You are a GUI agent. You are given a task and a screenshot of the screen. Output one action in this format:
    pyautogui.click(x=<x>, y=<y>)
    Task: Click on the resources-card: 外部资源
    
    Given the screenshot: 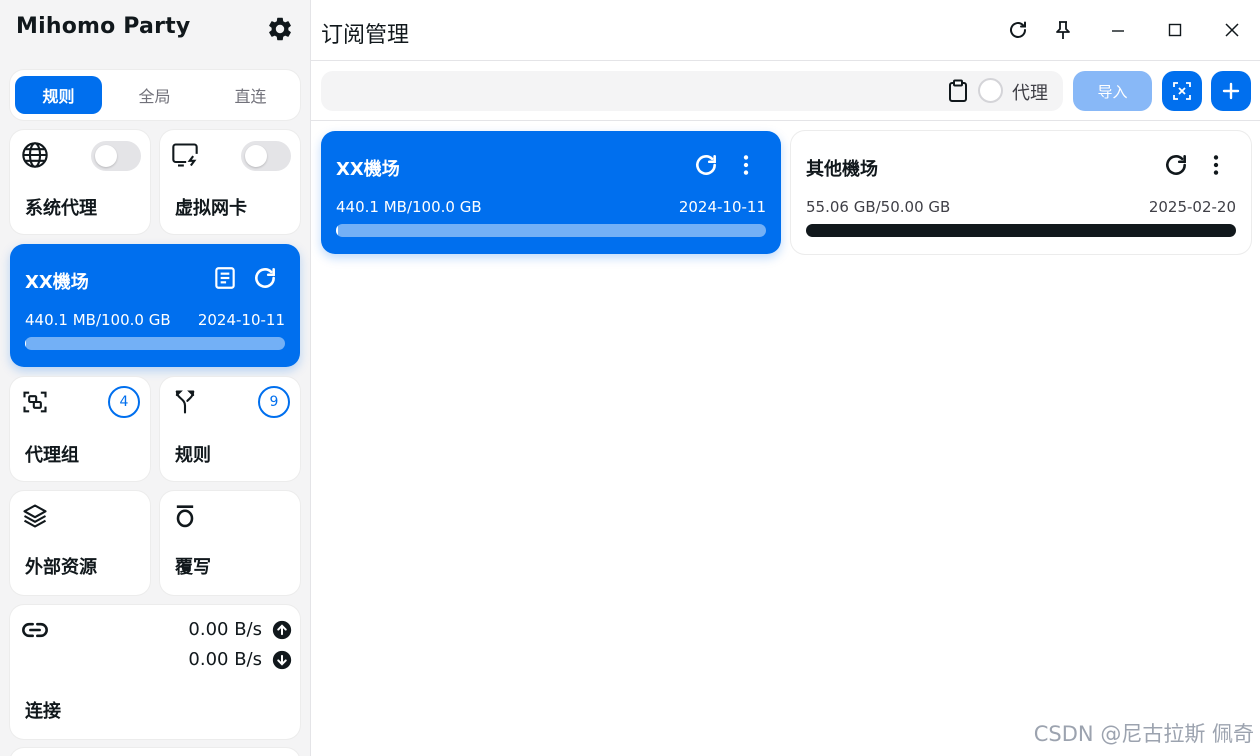 What is the action you would take?
    pyautogui.click(x=80, y=543)
    